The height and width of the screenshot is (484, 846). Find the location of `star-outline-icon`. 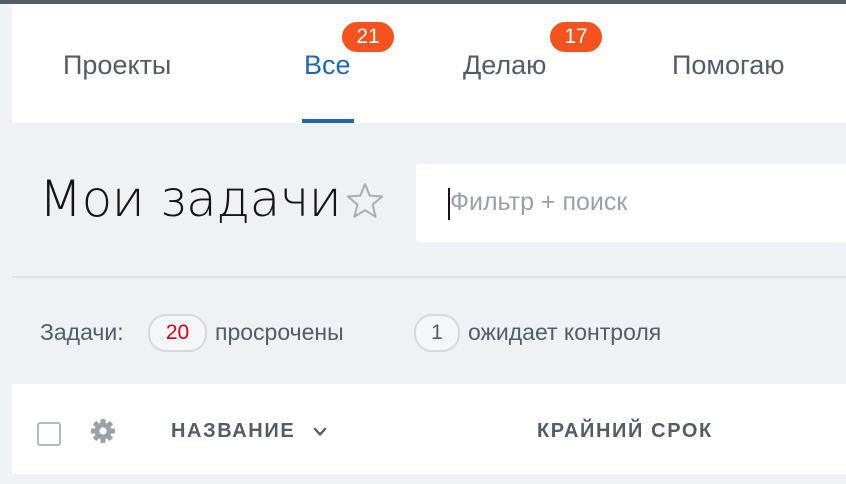

star-outline-icon is located at coordinates (365, 201).